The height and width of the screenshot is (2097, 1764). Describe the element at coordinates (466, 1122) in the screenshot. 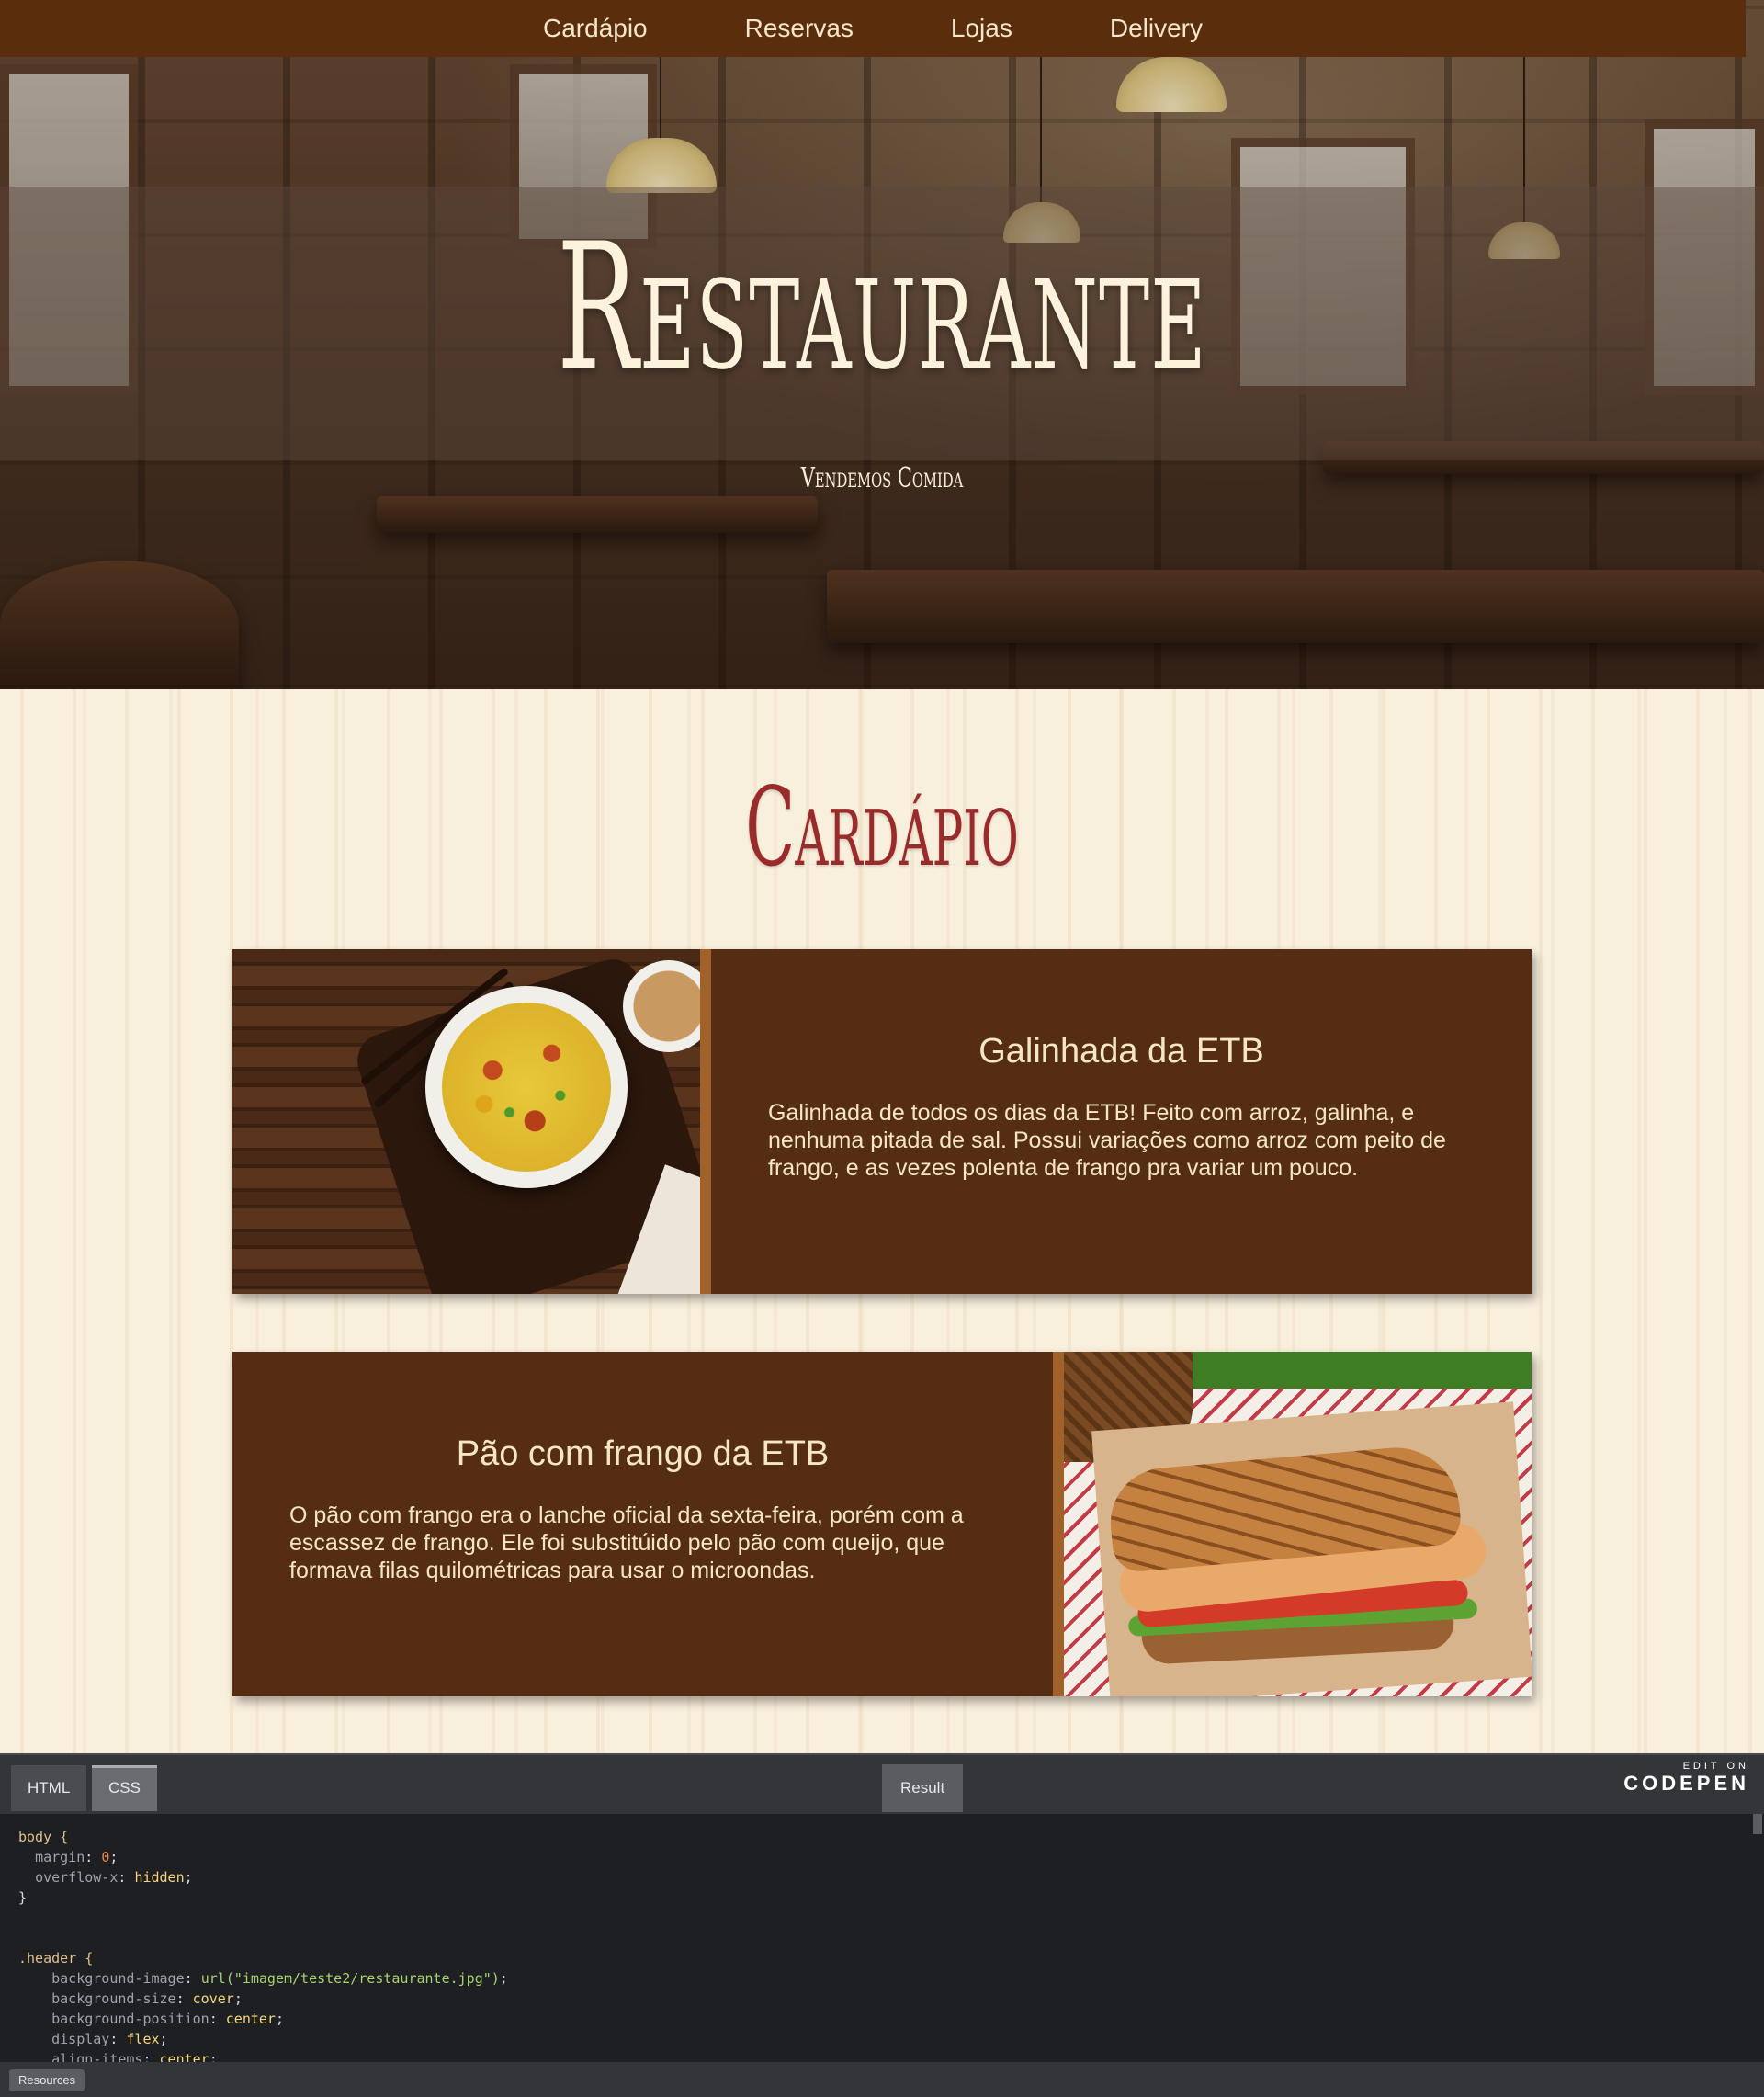

I see `rice-bowl-photo` at that location.